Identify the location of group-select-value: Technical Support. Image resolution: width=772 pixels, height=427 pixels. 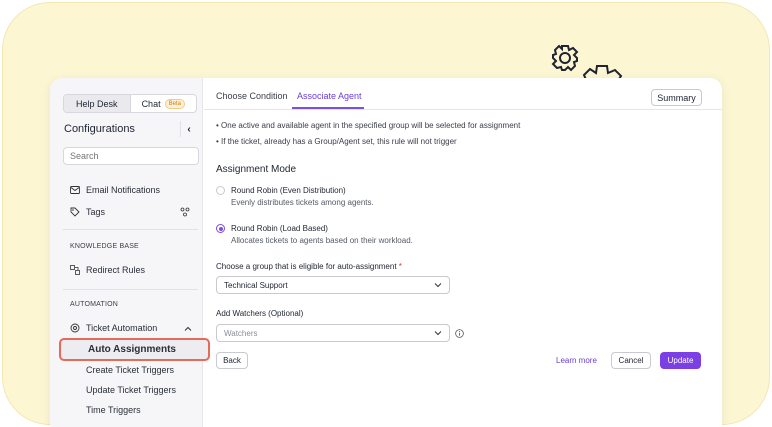
(256, 285).